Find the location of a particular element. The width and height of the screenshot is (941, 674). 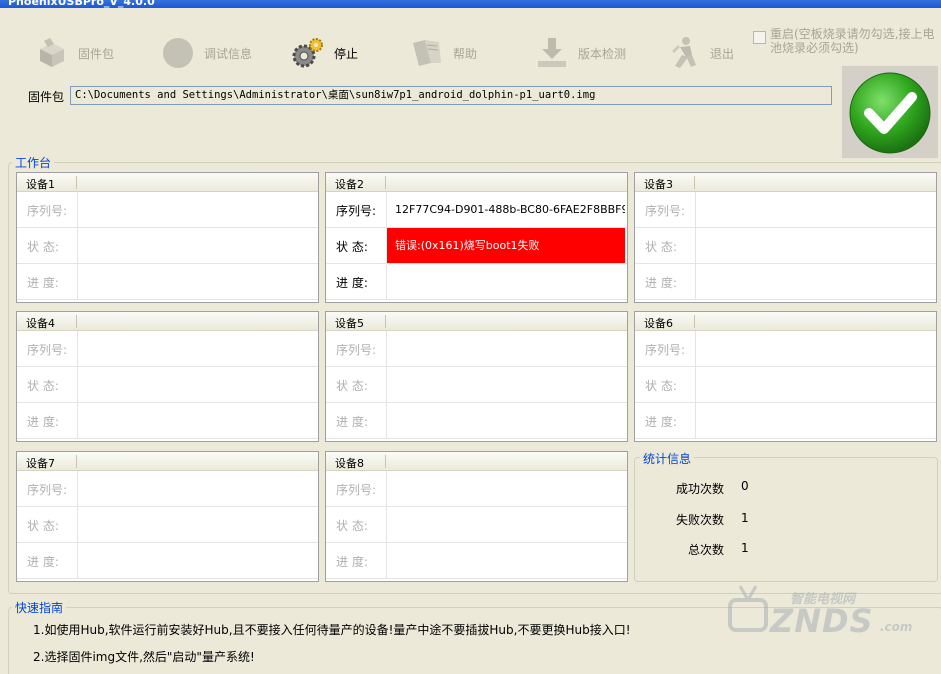

total-count-value: 1 is located at coordinates (745, 548).